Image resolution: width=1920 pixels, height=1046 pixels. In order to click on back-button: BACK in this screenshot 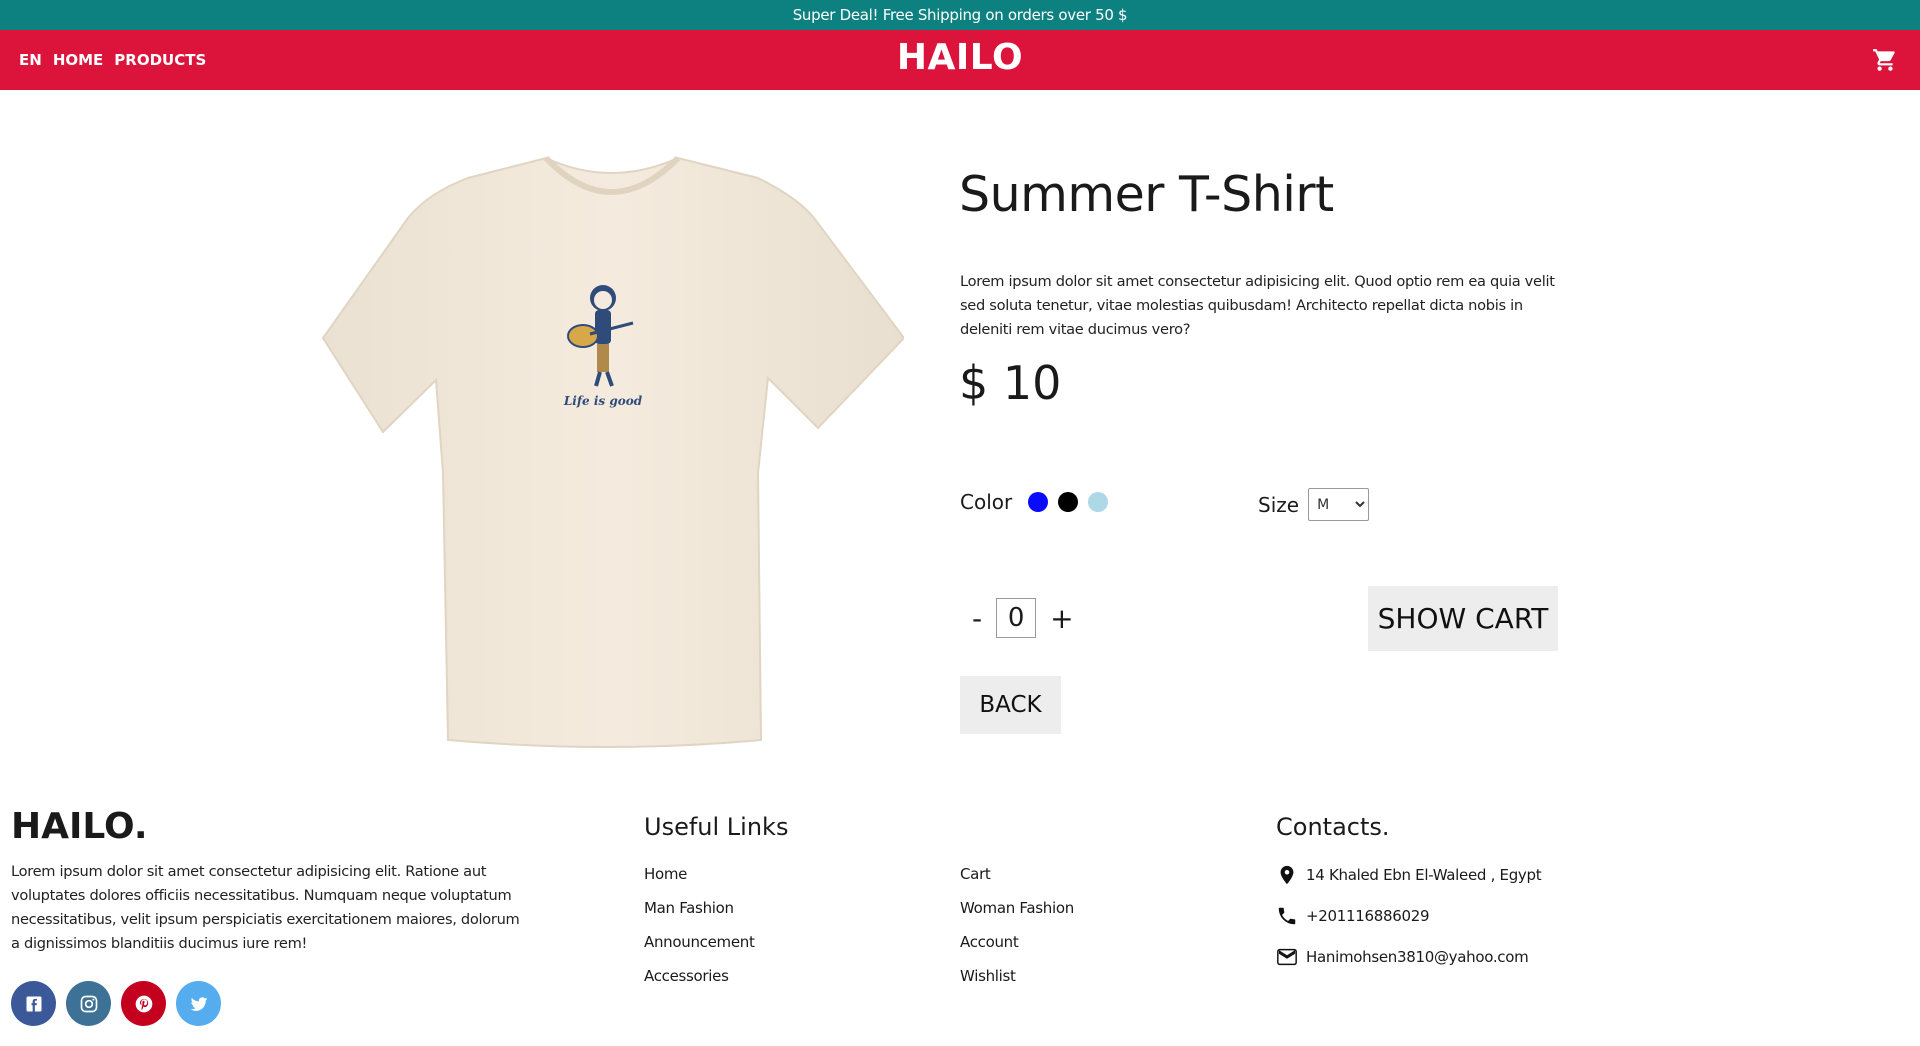, I will do `click(1010, 705)`.